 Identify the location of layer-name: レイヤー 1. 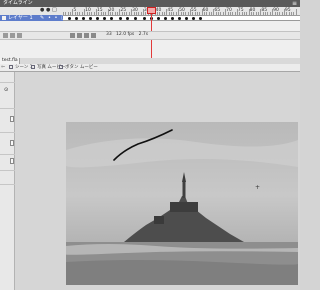
(20, 18).